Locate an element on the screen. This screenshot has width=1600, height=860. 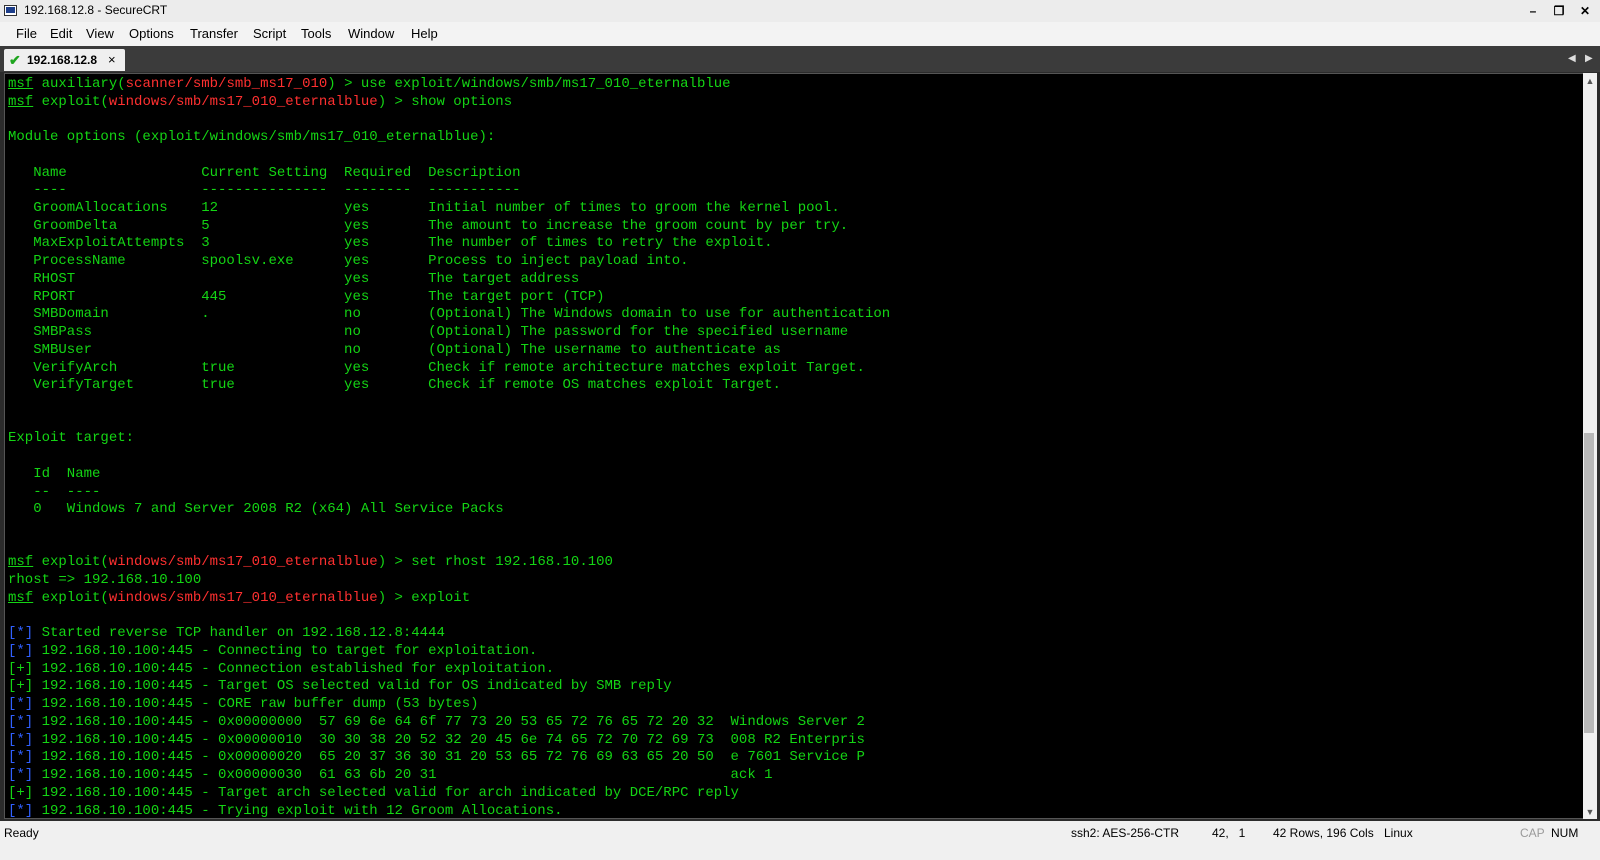
terminal-text: ) > show options is located at coordinates (445, 101).